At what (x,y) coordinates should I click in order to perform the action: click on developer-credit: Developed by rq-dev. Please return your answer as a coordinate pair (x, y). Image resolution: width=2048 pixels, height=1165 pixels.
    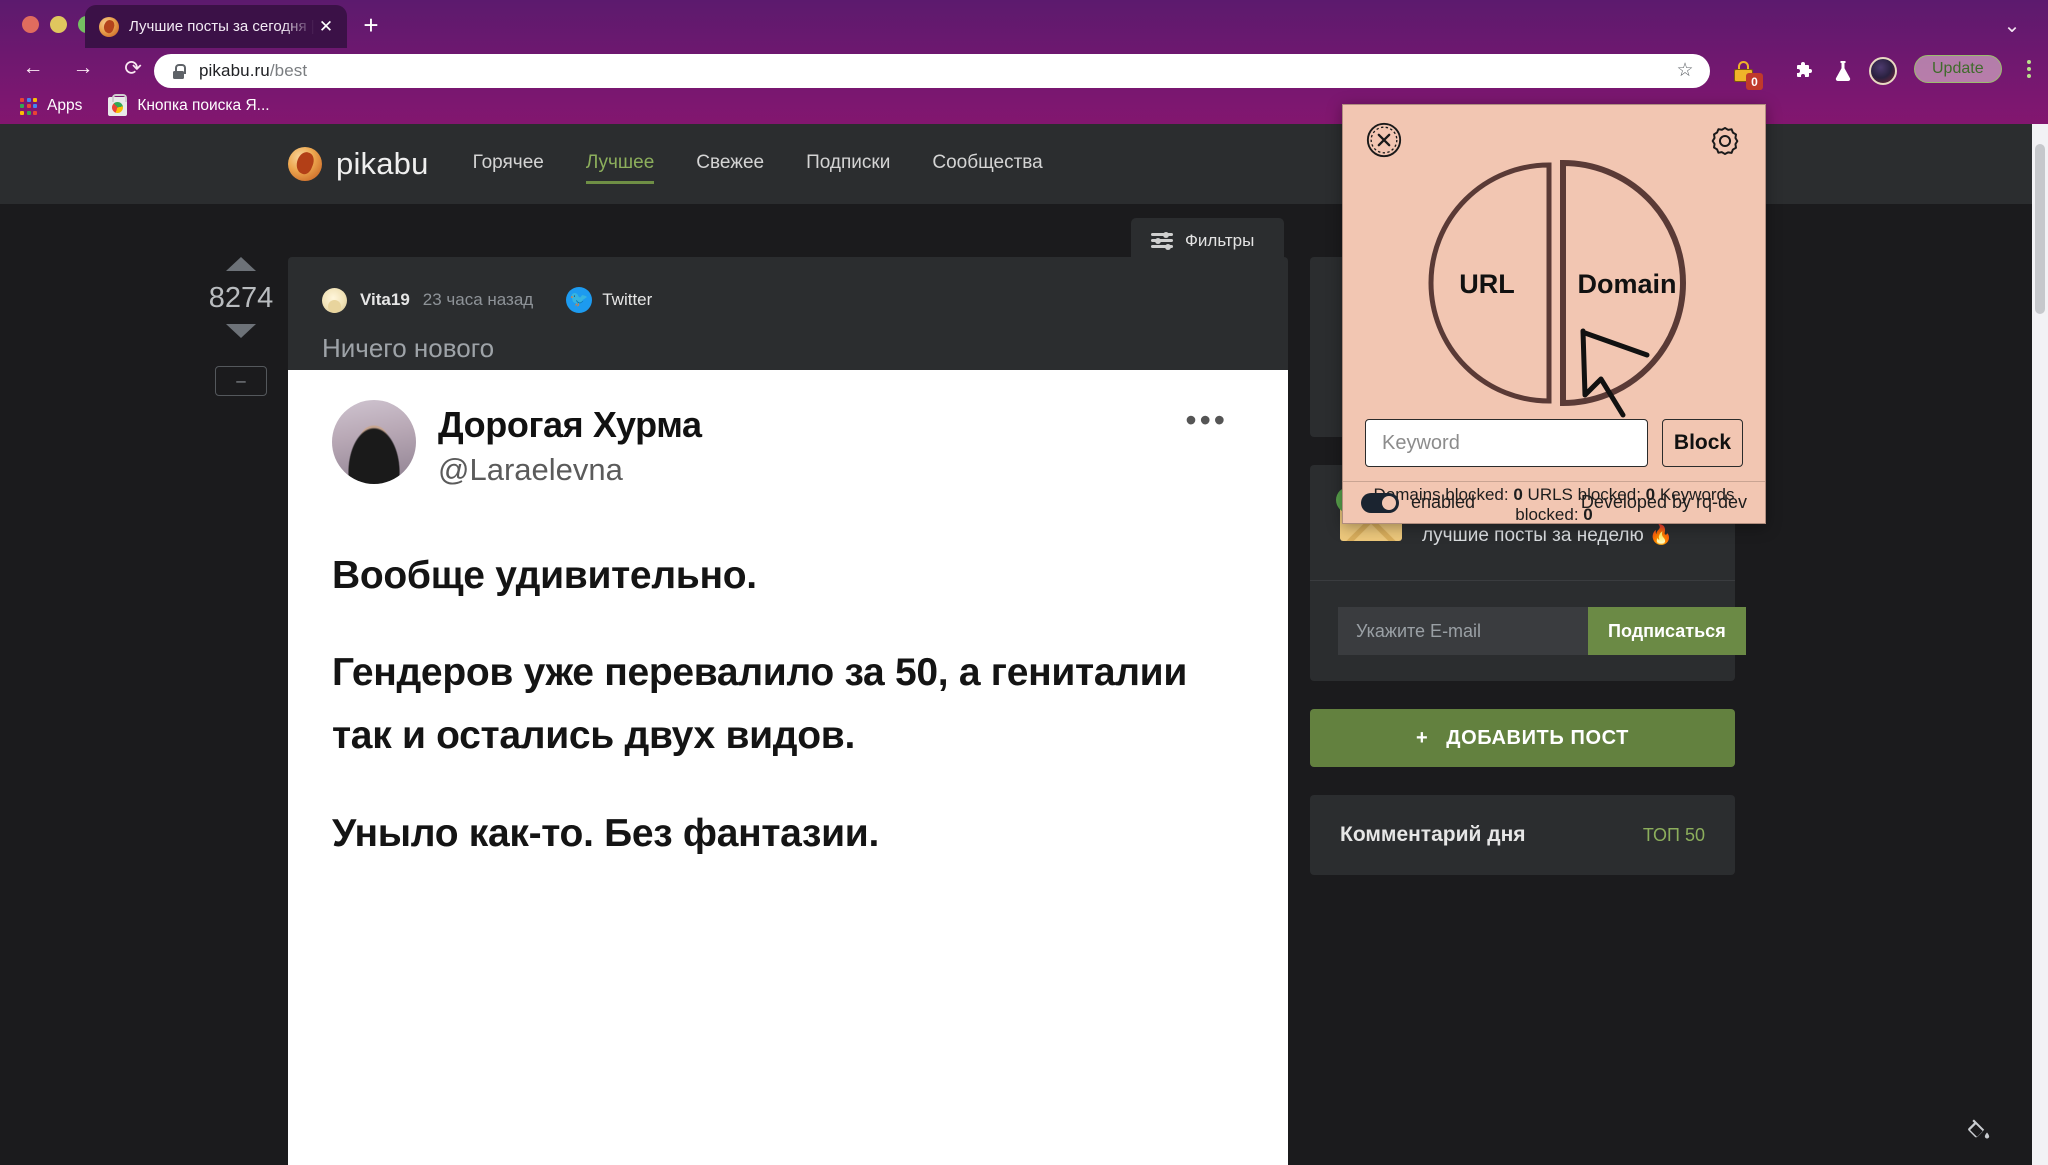
    Looking at the image, I should click on (1663, 502).